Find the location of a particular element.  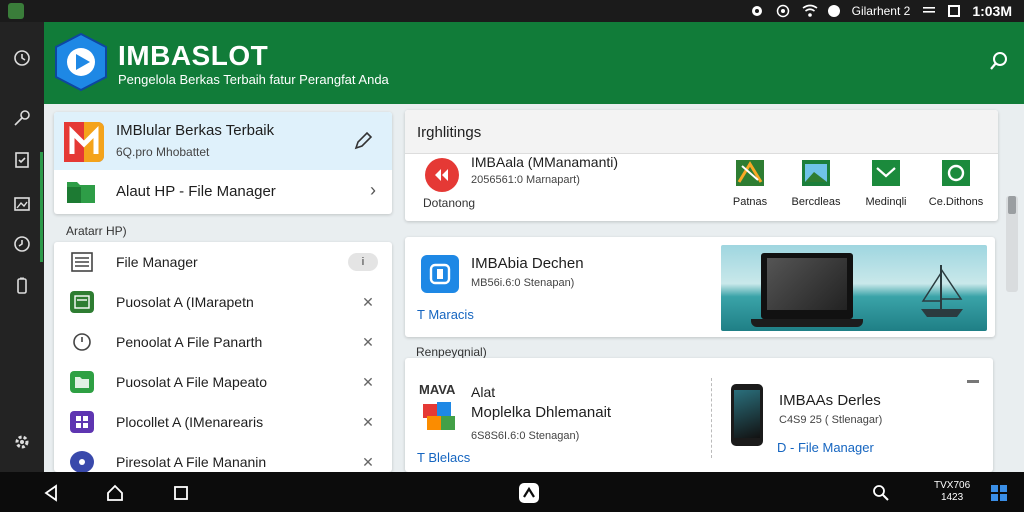

category-label: Ce.Dithons is located at coordinates (956, 202).